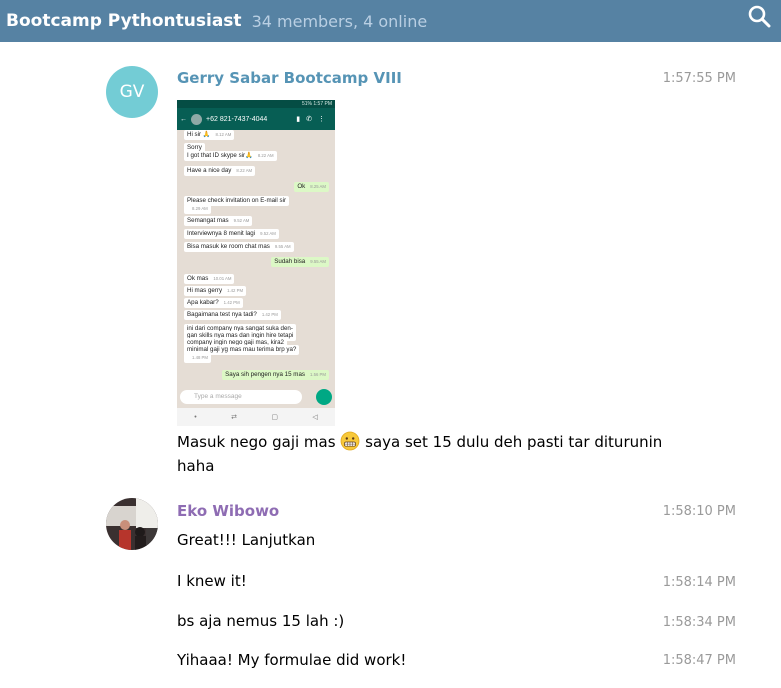 This screenshot has height=688, width=781. I want to click on phone-bubble-time: 10.01 AM, so click(222, 278).